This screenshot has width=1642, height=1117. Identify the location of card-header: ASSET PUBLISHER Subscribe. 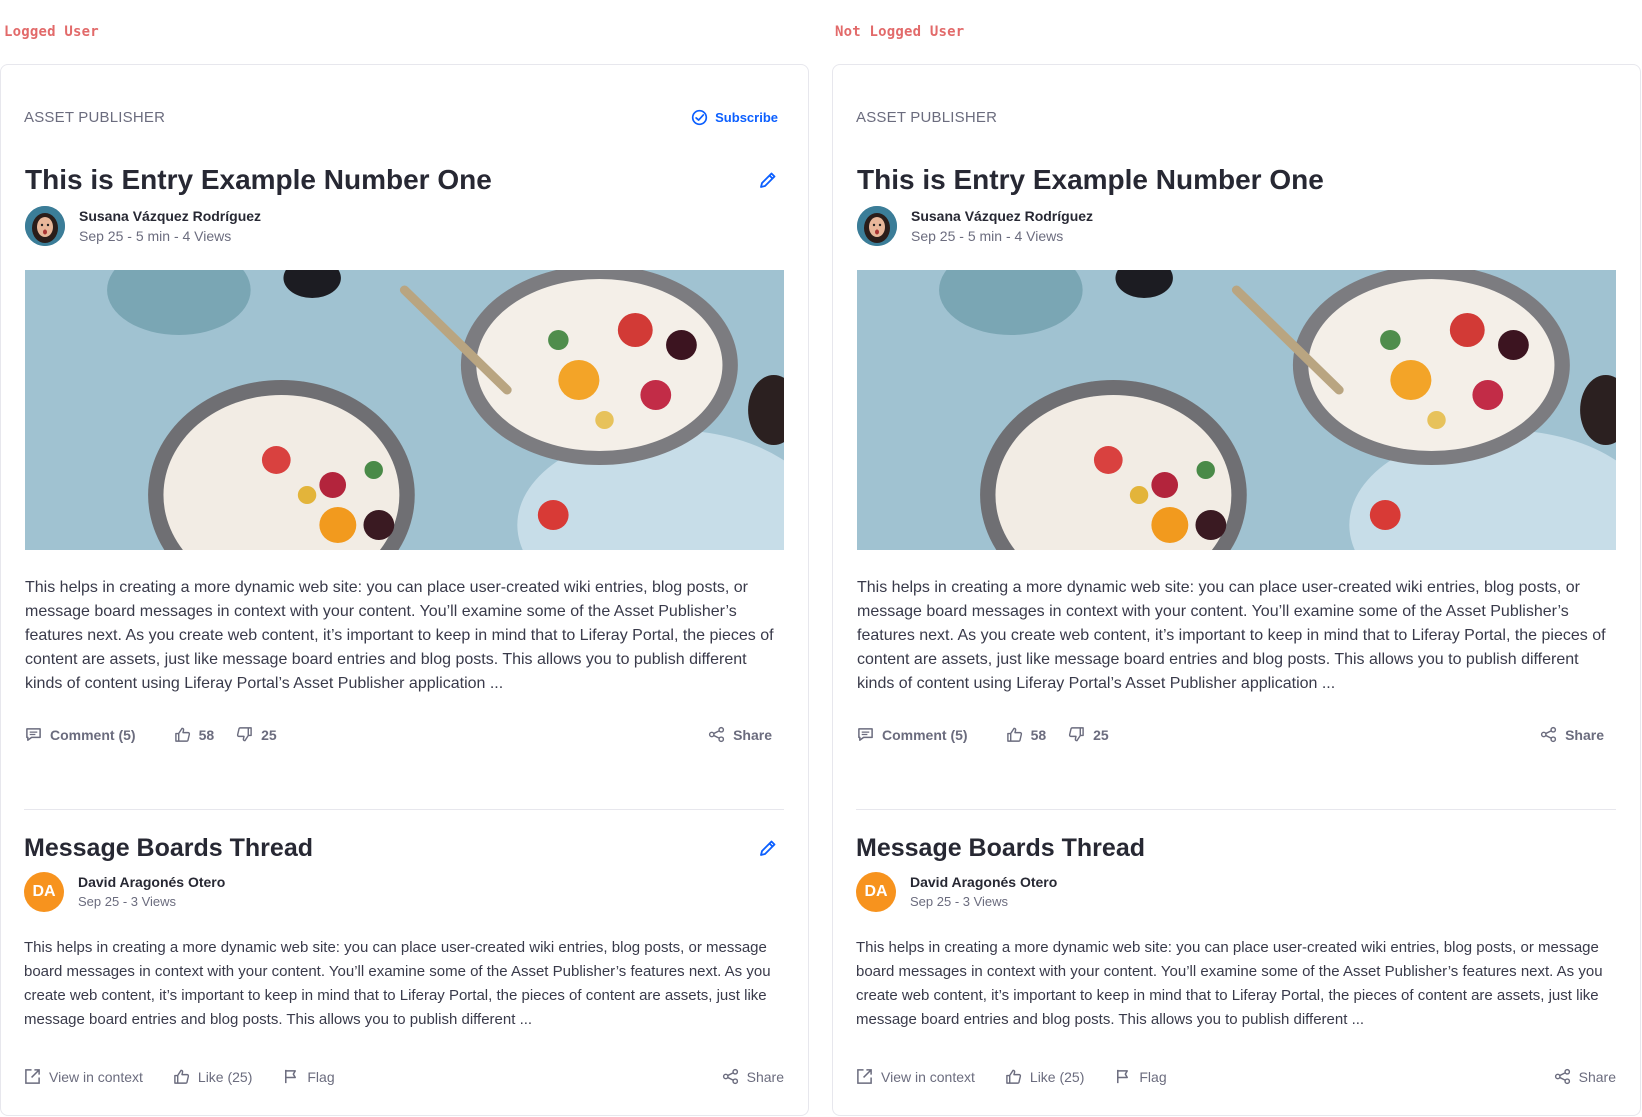
(401, 117).